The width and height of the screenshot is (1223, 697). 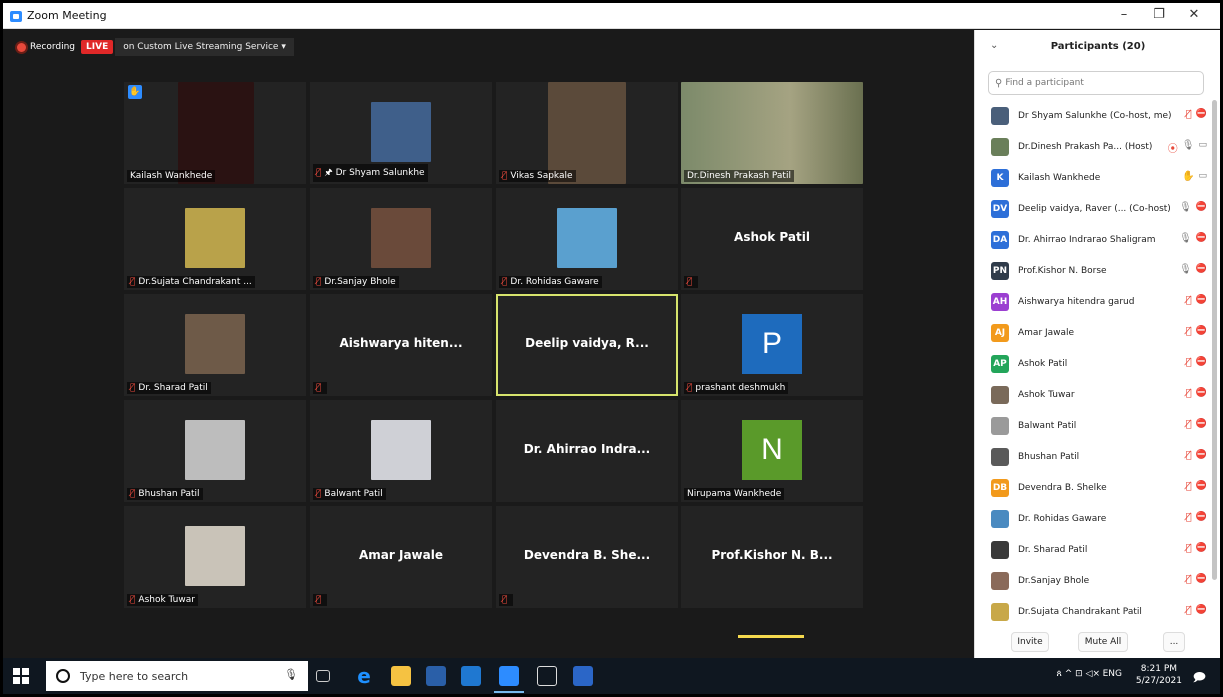 What do you see at coordinates (1094, 270) in the screenshot?
I see `participant-row: PN Prof.Kishor N. Borse 🎙 ⛔` at bounding box center [1094, 270].